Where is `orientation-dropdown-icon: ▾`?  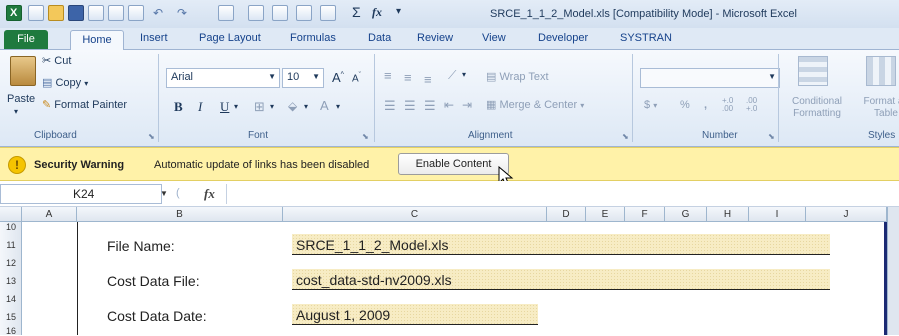 orientation-dropdown-icon: ▾ is located at coordinates (464, 74).